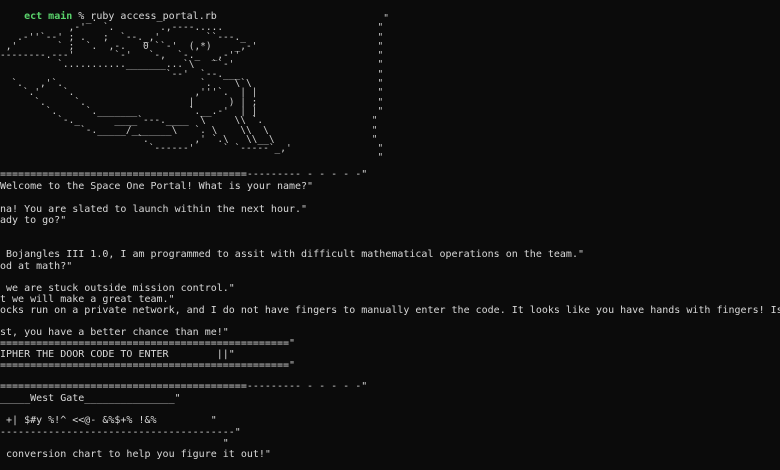 The image size is (780, 470). I want to click on output-line: +| $#y %!^ <<@- &%$+% !&% ", so click(108, 420).